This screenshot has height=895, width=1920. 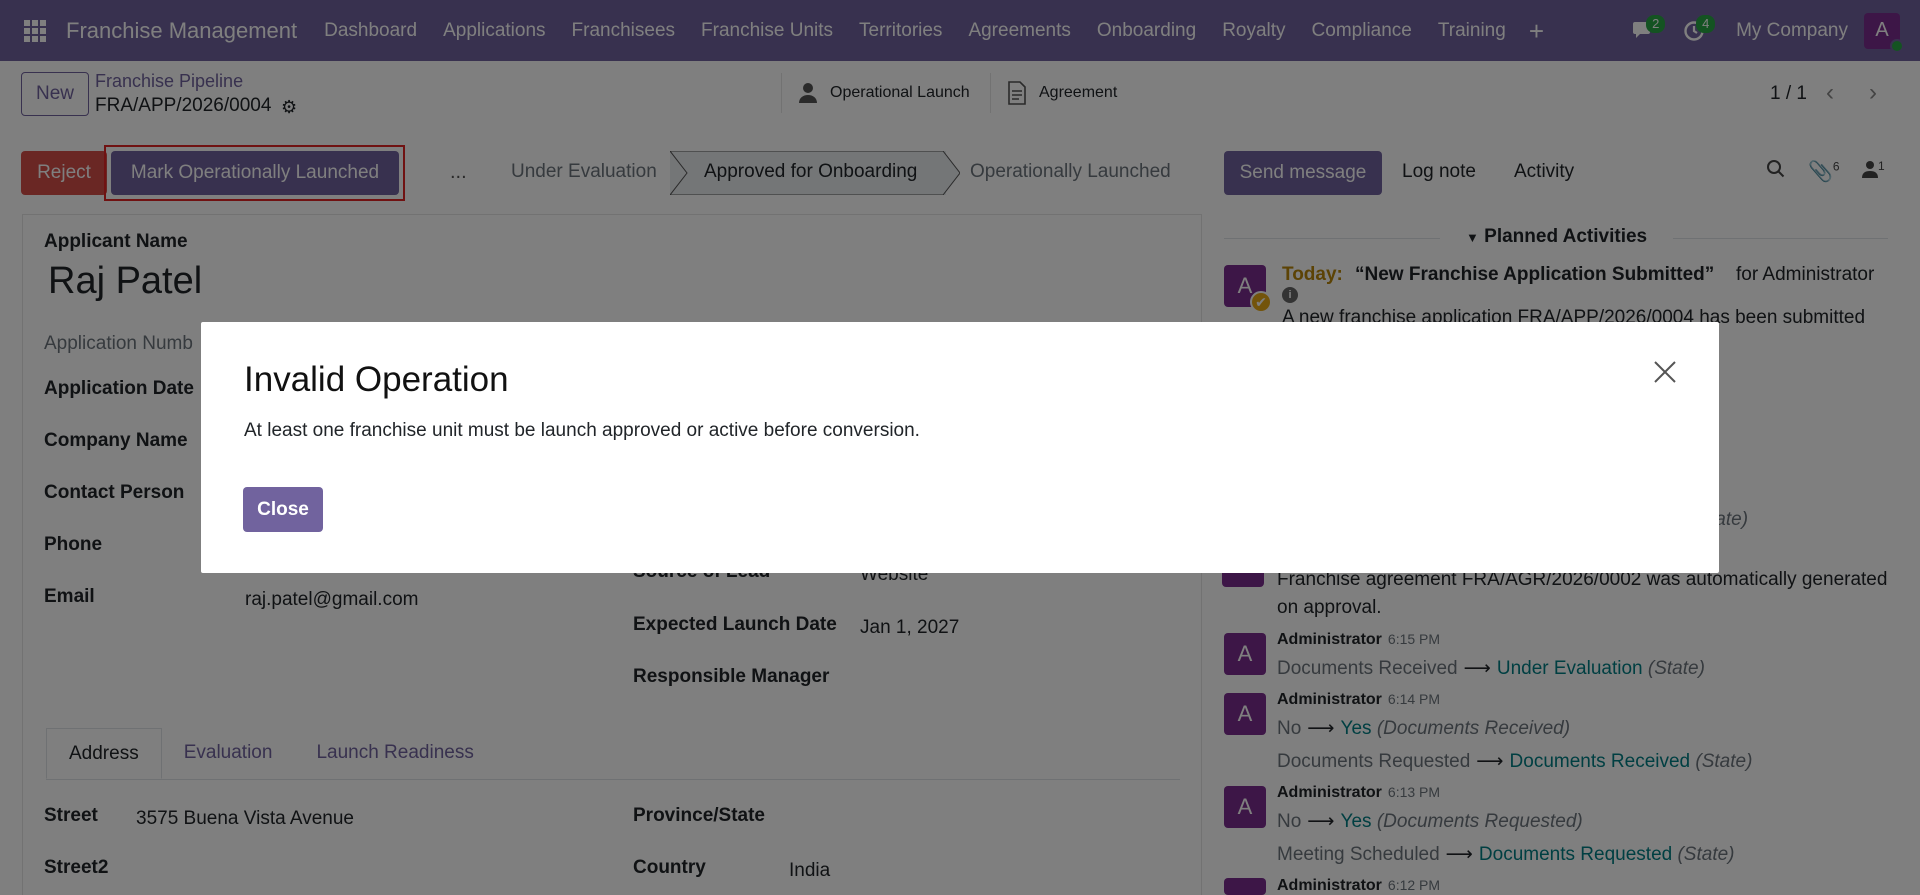 What do you see at coordinates (283, 509) in the screenshot?
I see `close-button: Close` at bounding box center [283, 509].